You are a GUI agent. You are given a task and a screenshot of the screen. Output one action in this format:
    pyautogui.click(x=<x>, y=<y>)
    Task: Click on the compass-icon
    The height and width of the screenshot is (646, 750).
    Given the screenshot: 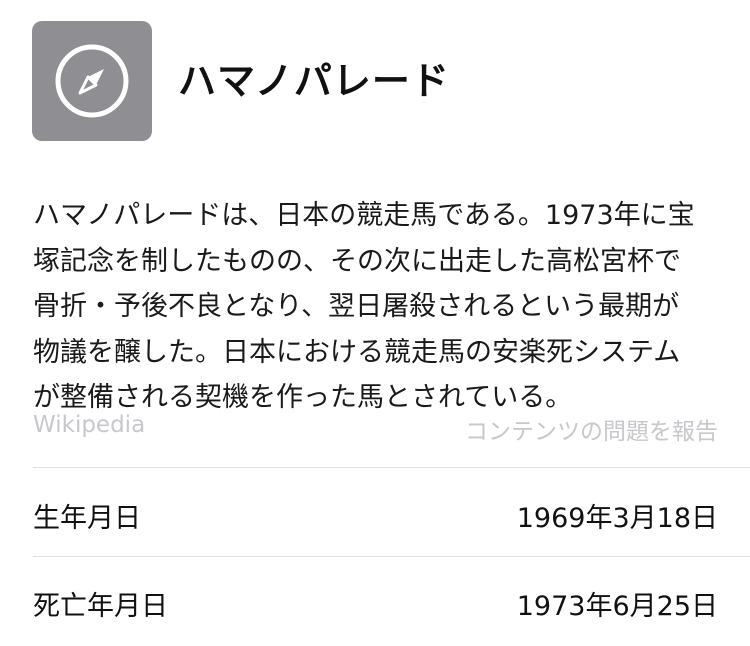 What is the action you would take?
    pyautogui.click(x=92, y=81)
    